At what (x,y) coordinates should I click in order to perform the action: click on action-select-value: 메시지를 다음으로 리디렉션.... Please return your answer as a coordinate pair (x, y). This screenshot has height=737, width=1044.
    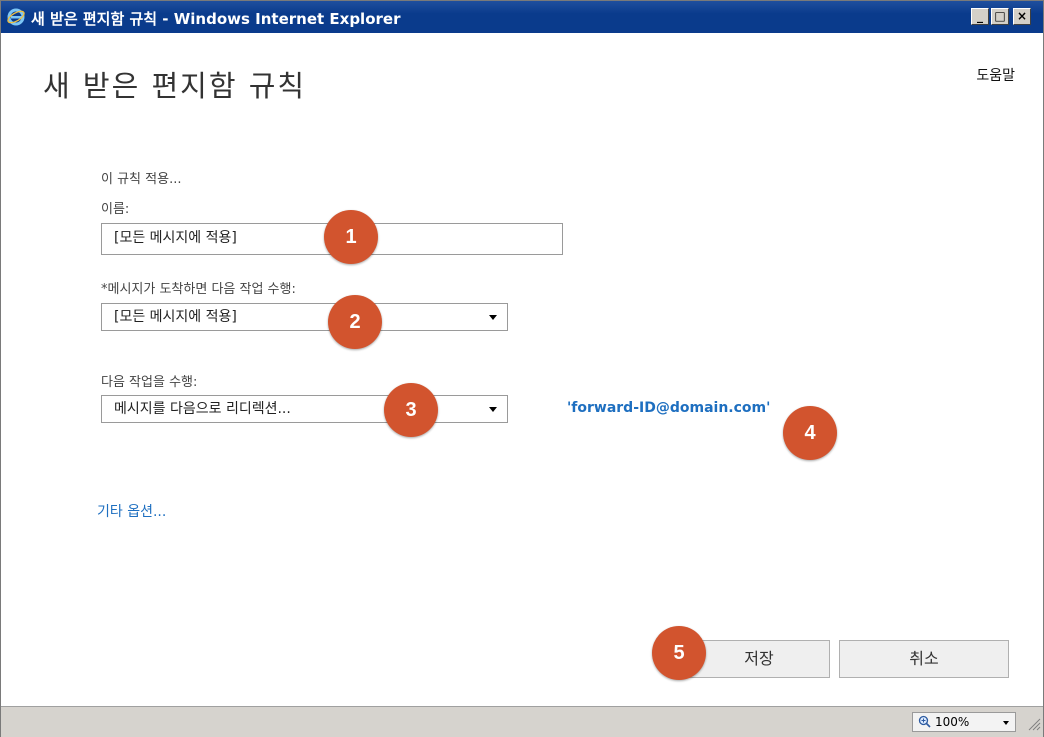
    Looking at the image, I should click on (202, 409).